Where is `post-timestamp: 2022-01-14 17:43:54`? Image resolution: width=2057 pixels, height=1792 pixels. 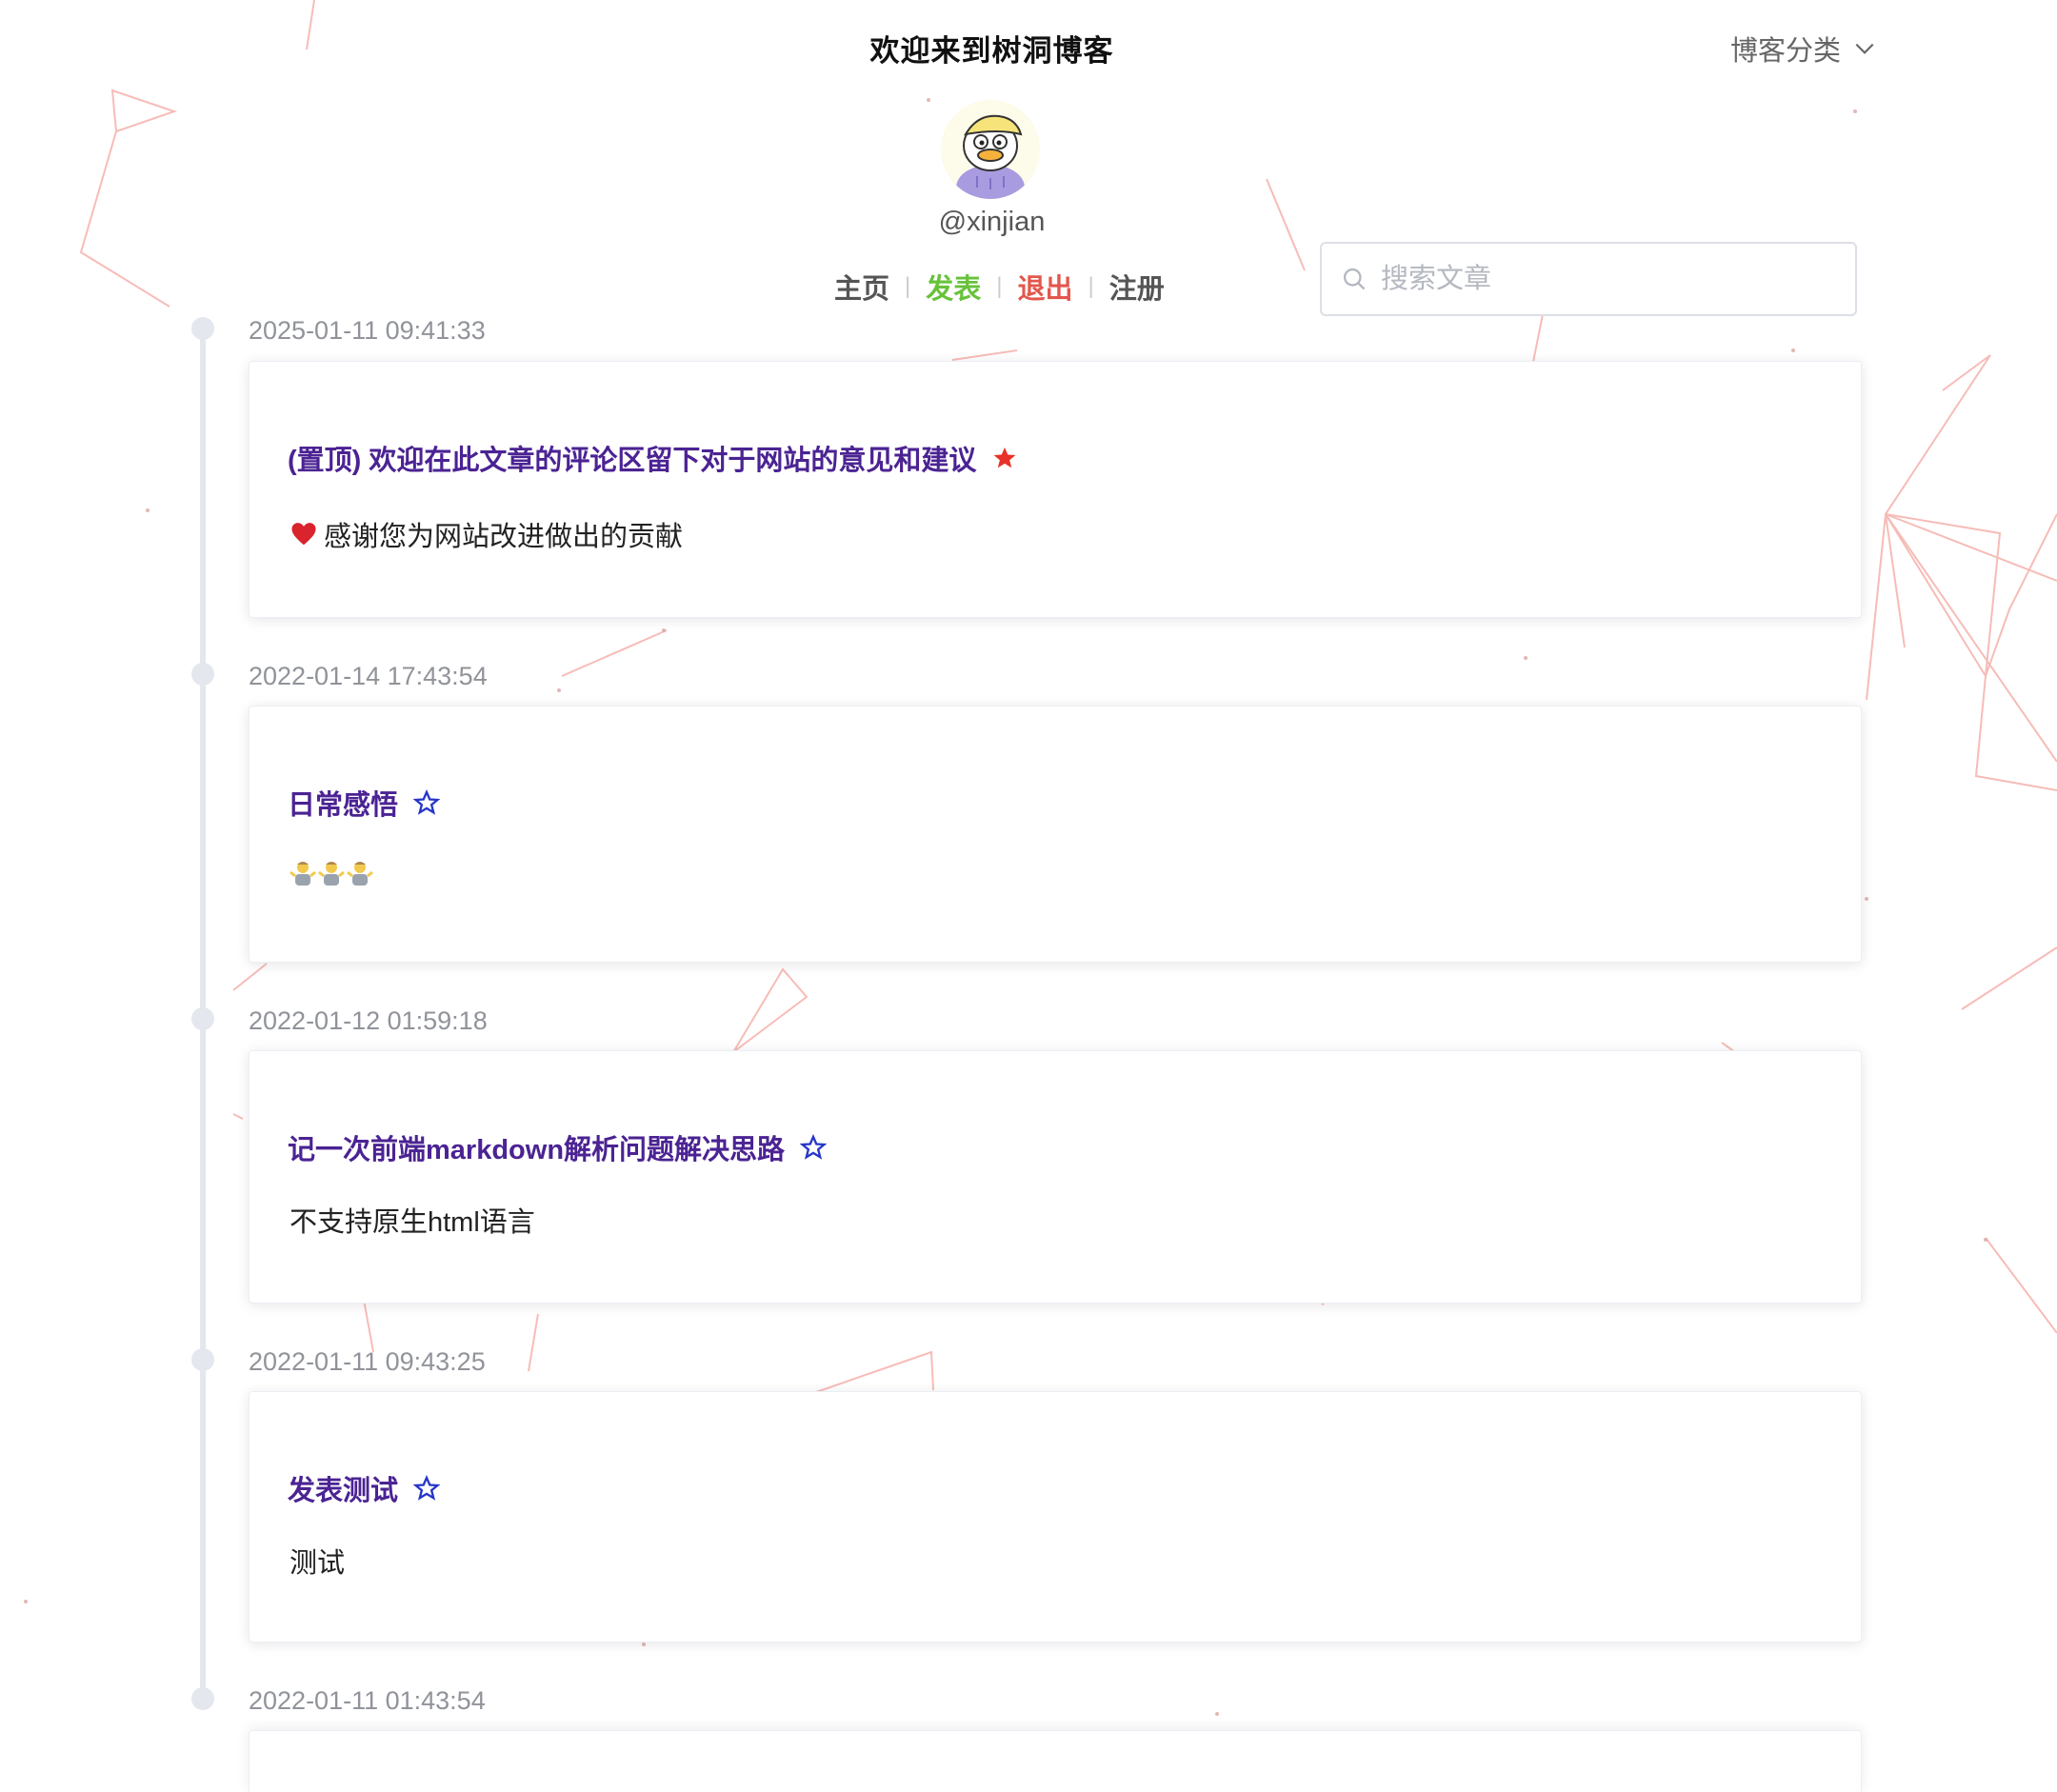 post-timestamp: 2022-01-14 17:43:54 is located at coordinates (368, 676).